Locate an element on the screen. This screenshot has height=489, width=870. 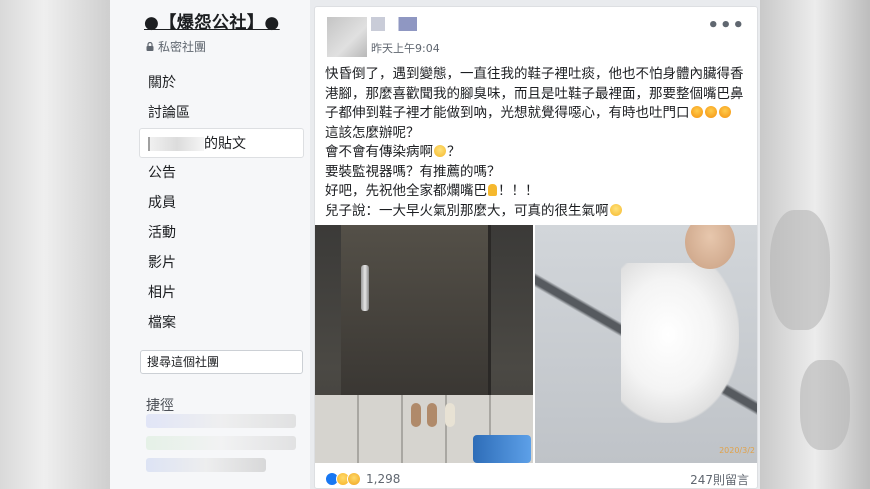
shortcuts-heading: 捷徑 is located at coordinates (160, 406).